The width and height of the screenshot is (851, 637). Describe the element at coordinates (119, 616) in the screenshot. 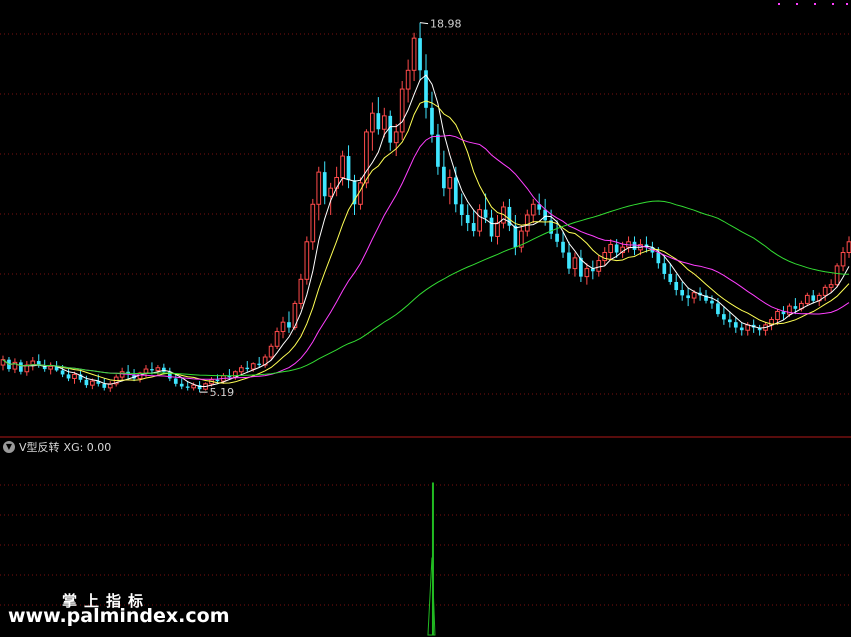

I see `watermark-url: www.palmindex.com` at that location.